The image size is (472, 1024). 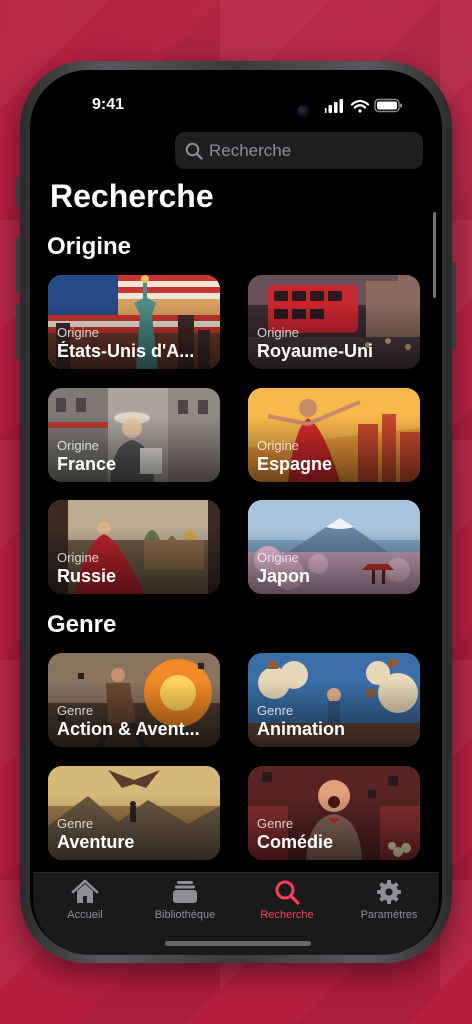 I want to click on power-button, so click(x=454, y=306).